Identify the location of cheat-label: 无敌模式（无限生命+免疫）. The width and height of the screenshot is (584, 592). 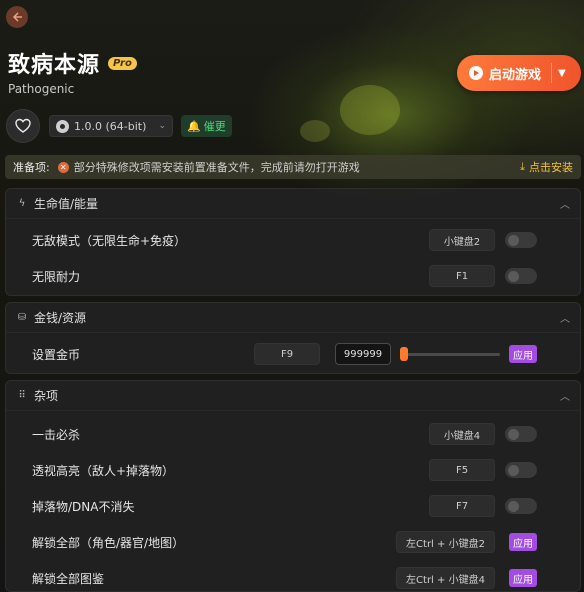
(109, 240).